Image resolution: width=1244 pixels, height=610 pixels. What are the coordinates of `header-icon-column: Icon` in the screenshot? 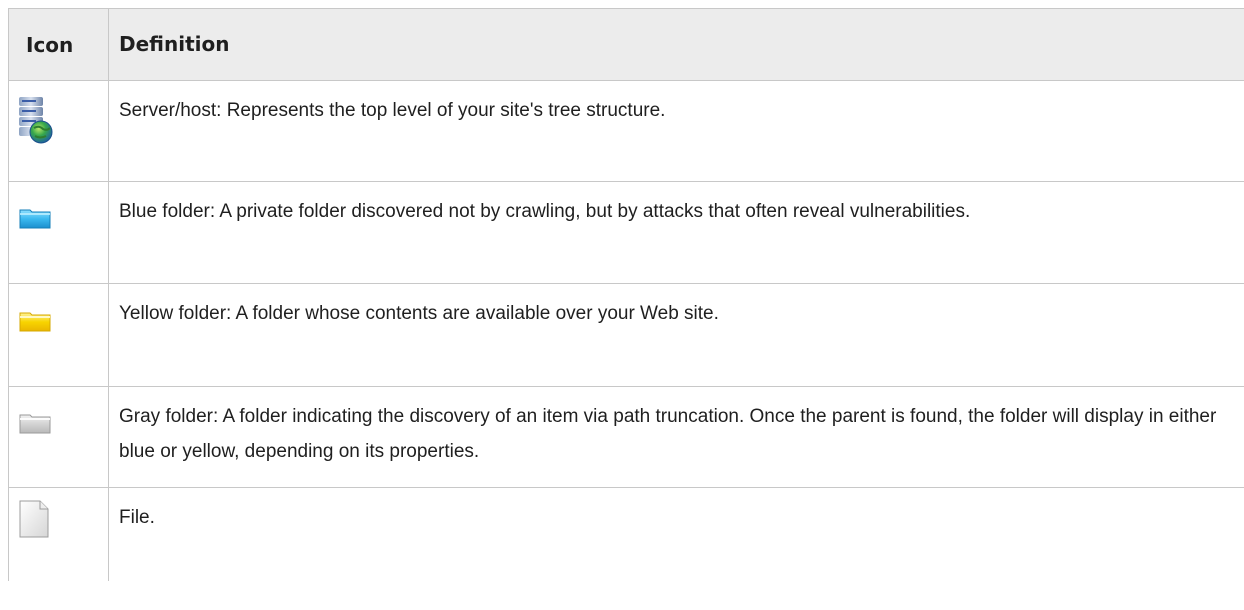 It's located at (59, 44).